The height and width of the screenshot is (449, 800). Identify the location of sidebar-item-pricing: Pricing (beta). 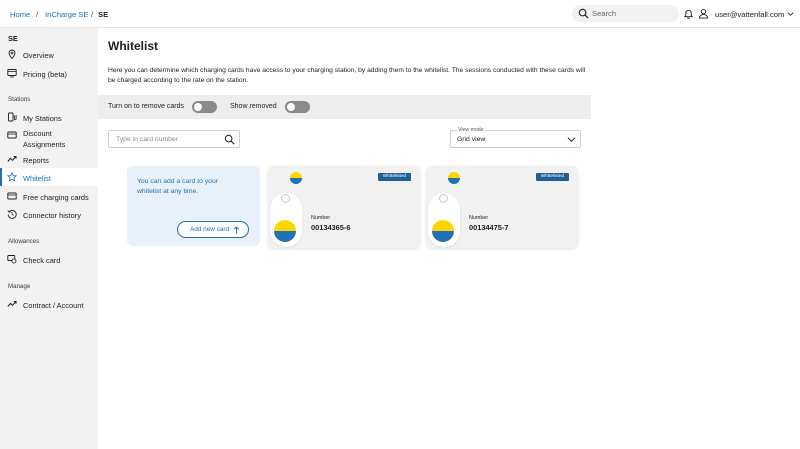
(49, 73).